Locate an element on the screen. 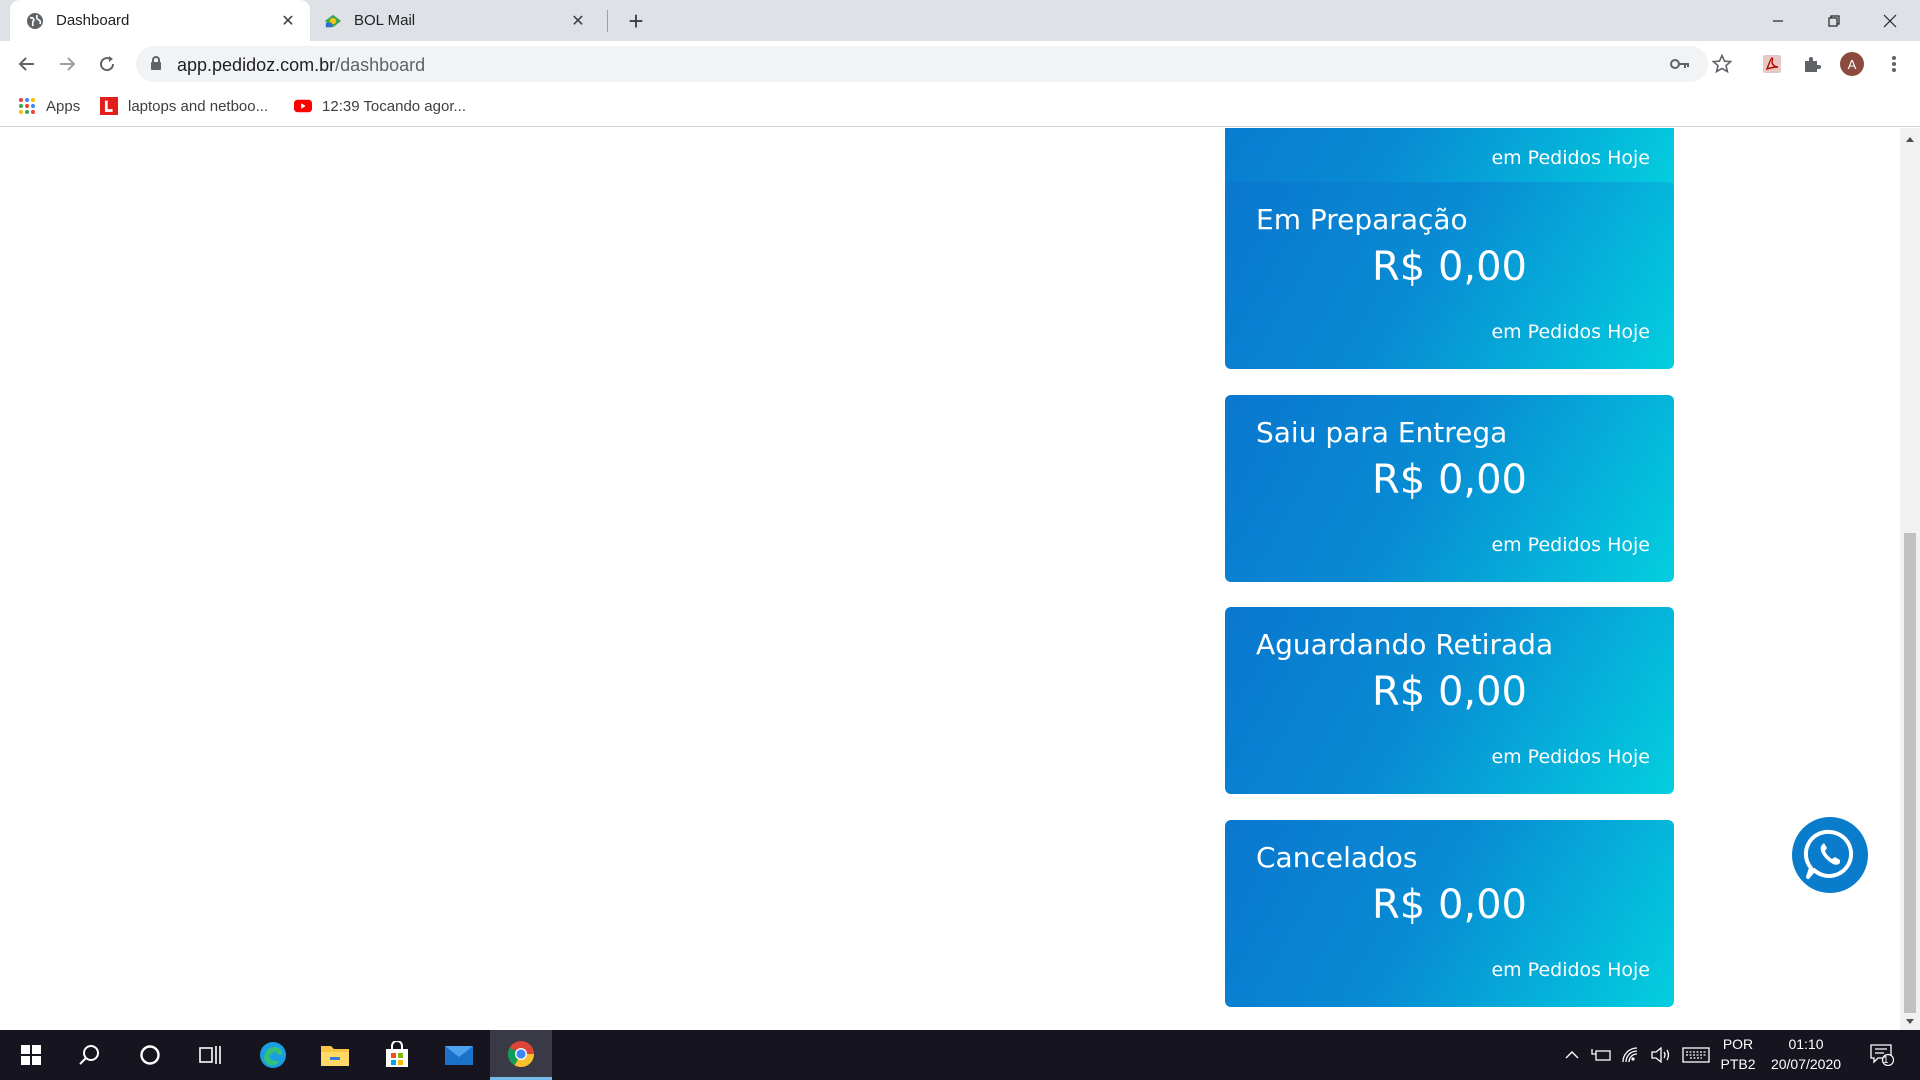 The width and height of the screenshot is (1920, 1080). card-em-preparacao: Em Preparação R$ 0,00 em Pedidos Hoje is located at coordinates (1449, 275).